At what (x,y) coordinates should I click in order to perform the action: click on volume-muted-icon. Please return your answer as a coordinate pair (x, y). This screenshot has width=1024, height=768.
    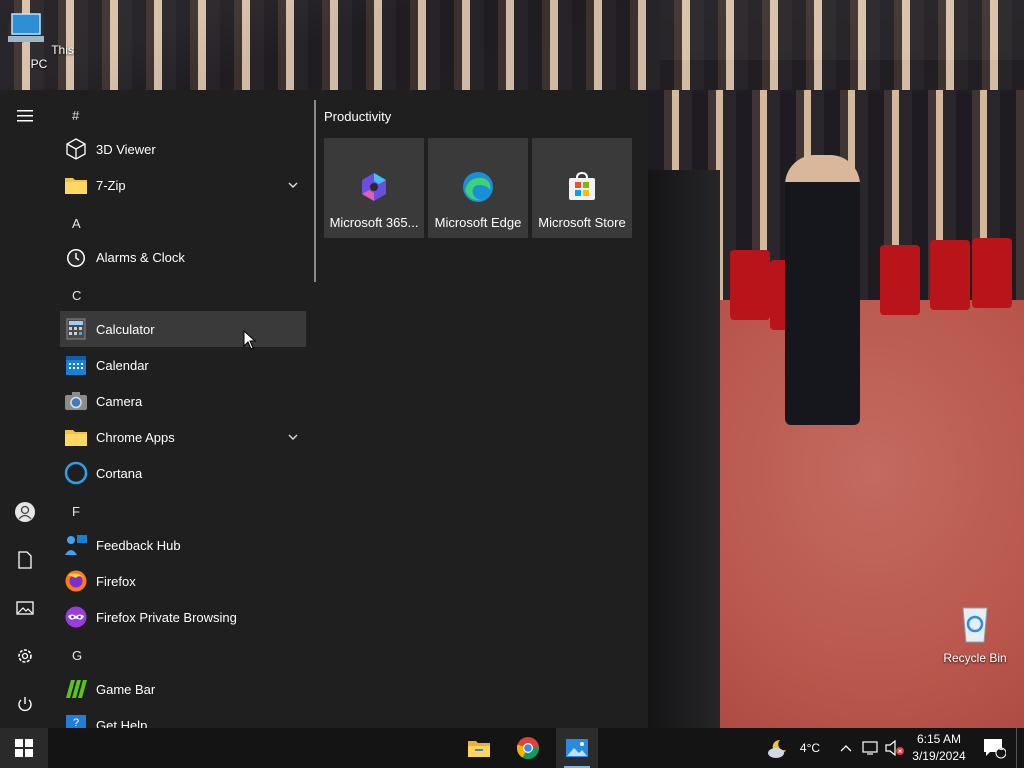
    Looking at the image, I should click on (894, 748).